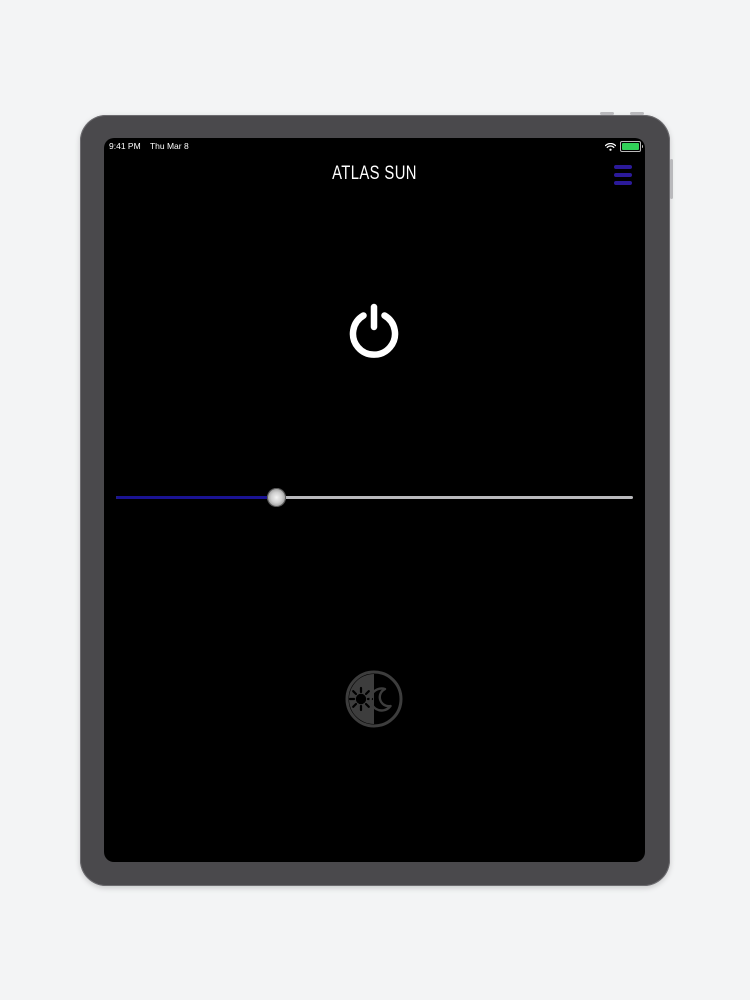 This screenshot has width=750, height=1000. I want to click on status-bar: 9:41 PM Thu Mar 8, so click(374, 146).